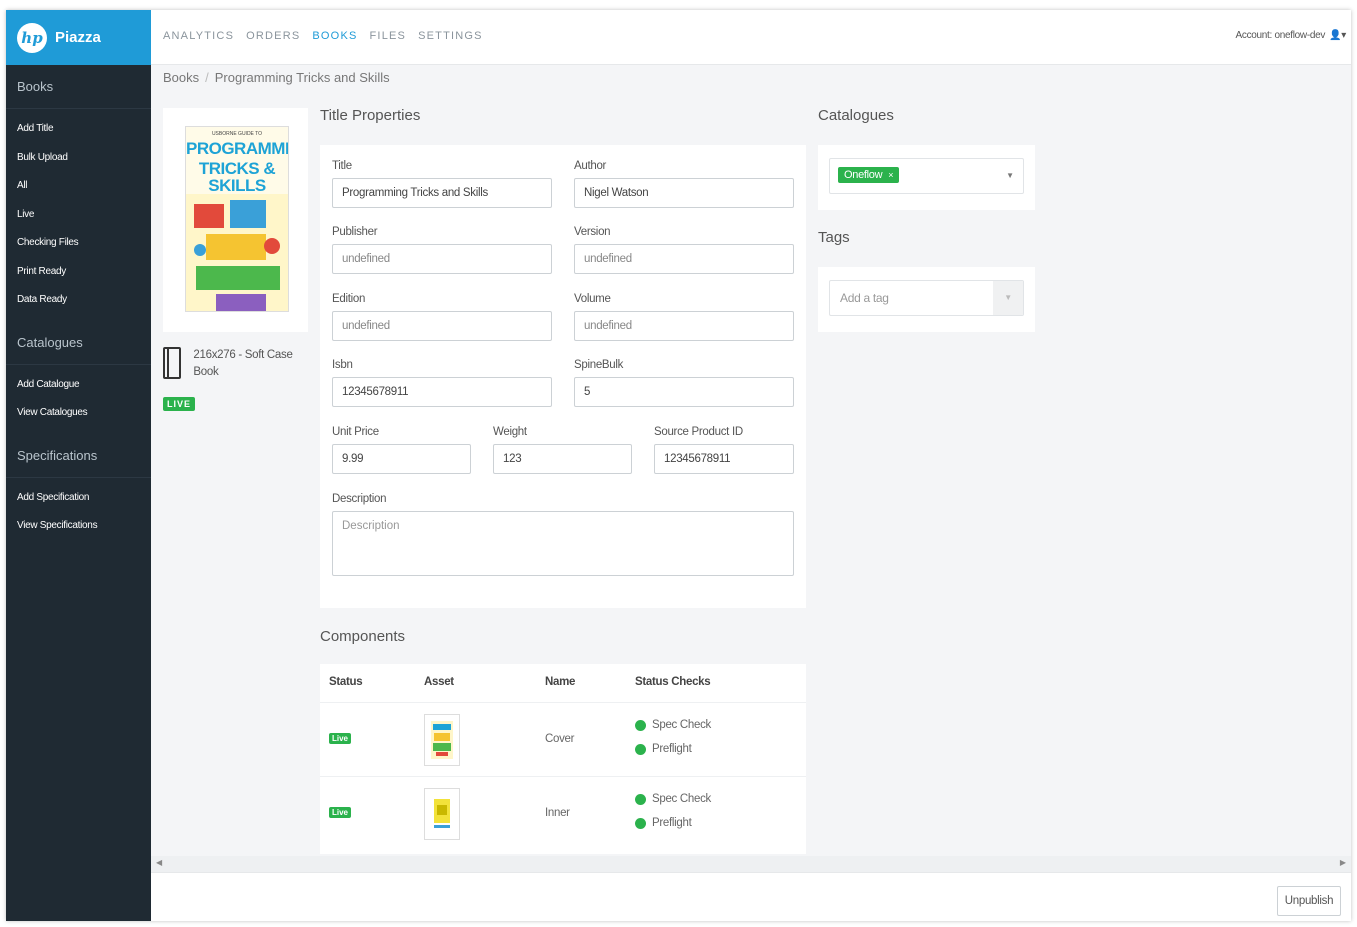  Describe the element at coordinates (510, 432) in the screenshot. I see `weight-label: Weight` at that location.